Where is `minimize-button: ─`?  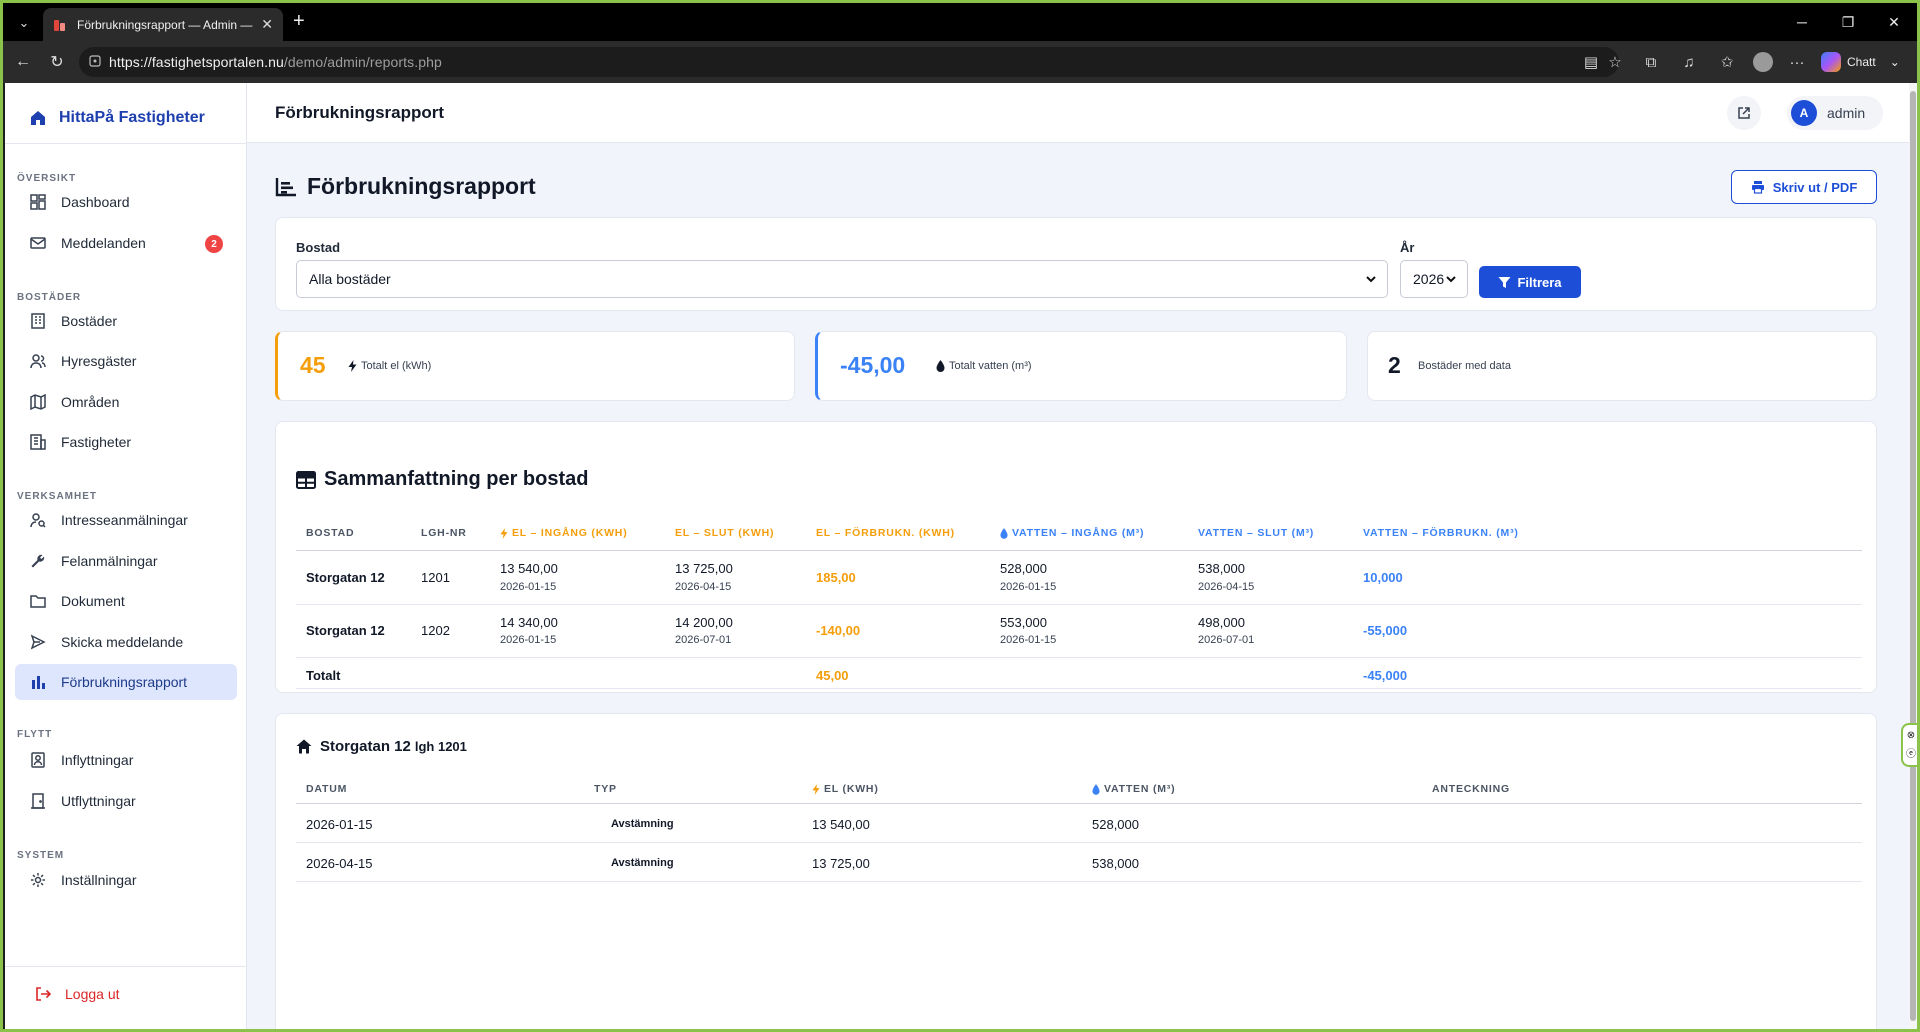 minimize-button: ─ is located at coordinates (1802, 22).